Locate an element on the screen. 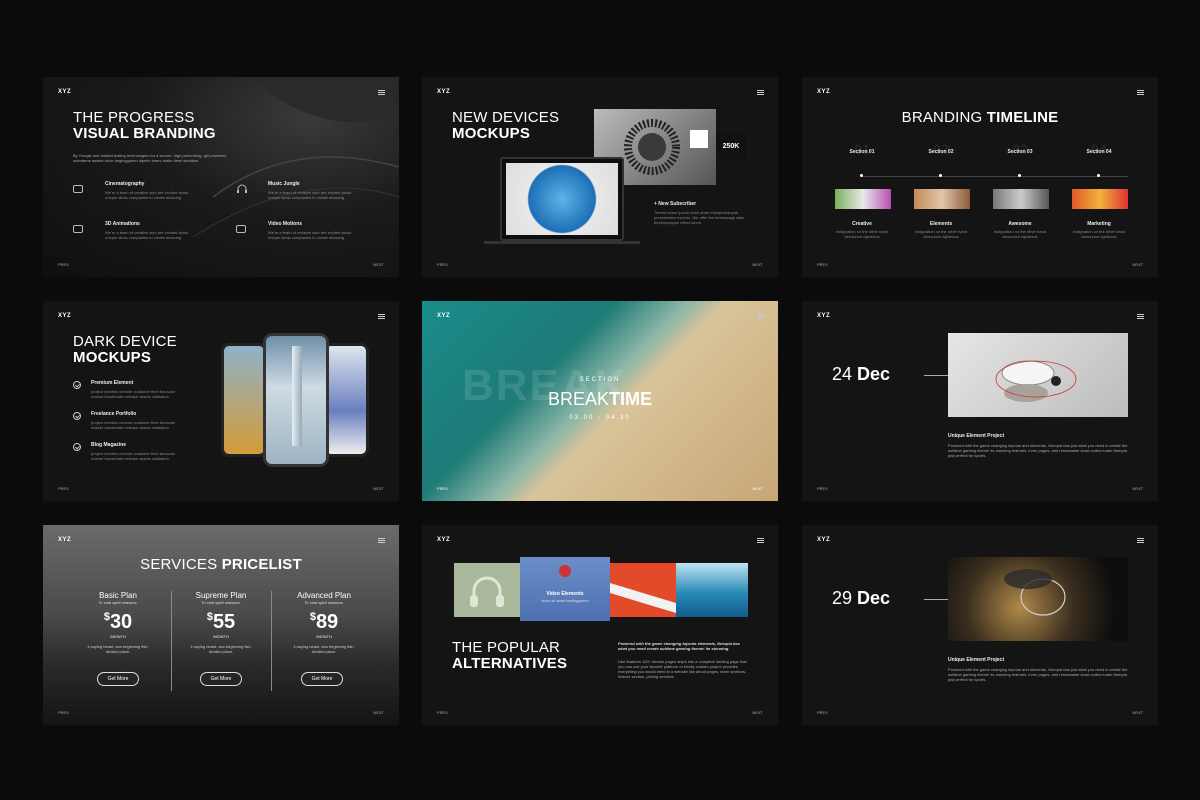 Image resolution: width=1200 pixels, height=800 pixels. break-time-range: 03.00 - 04.30 is located at coordinates (600, 418).